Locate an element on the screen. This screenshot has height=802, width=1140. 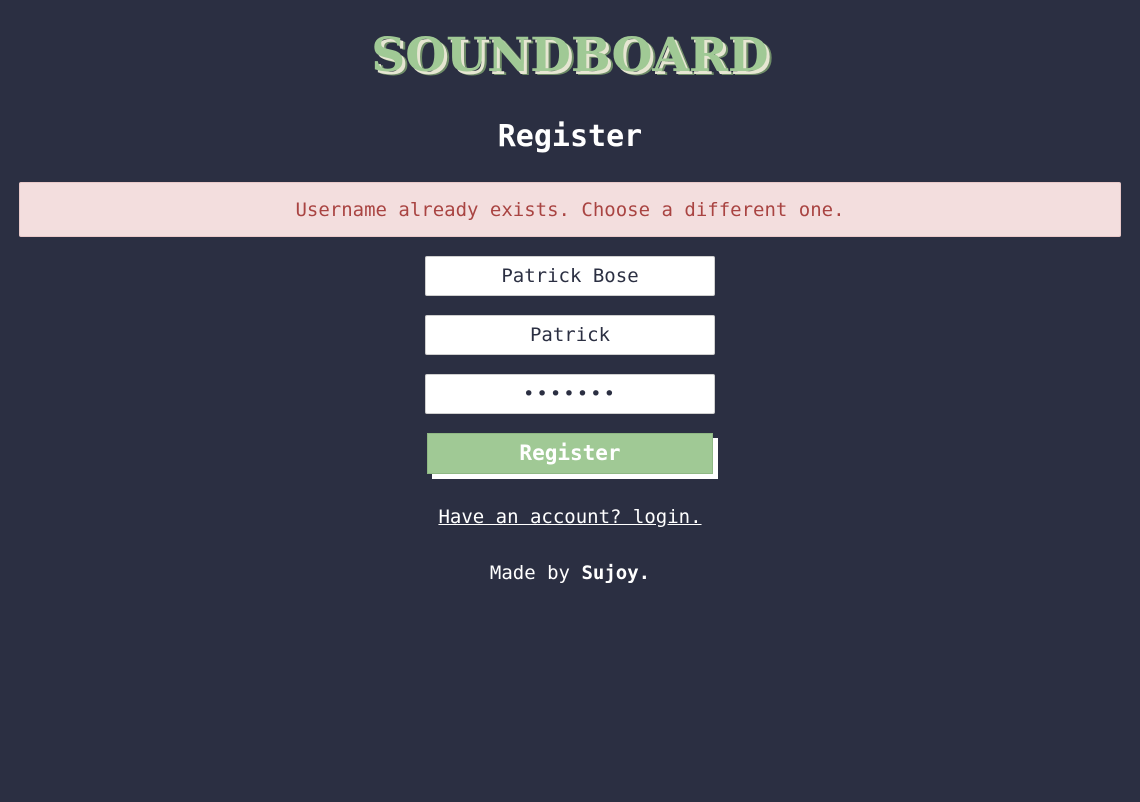
password-field is located at coordinates (570, 394).